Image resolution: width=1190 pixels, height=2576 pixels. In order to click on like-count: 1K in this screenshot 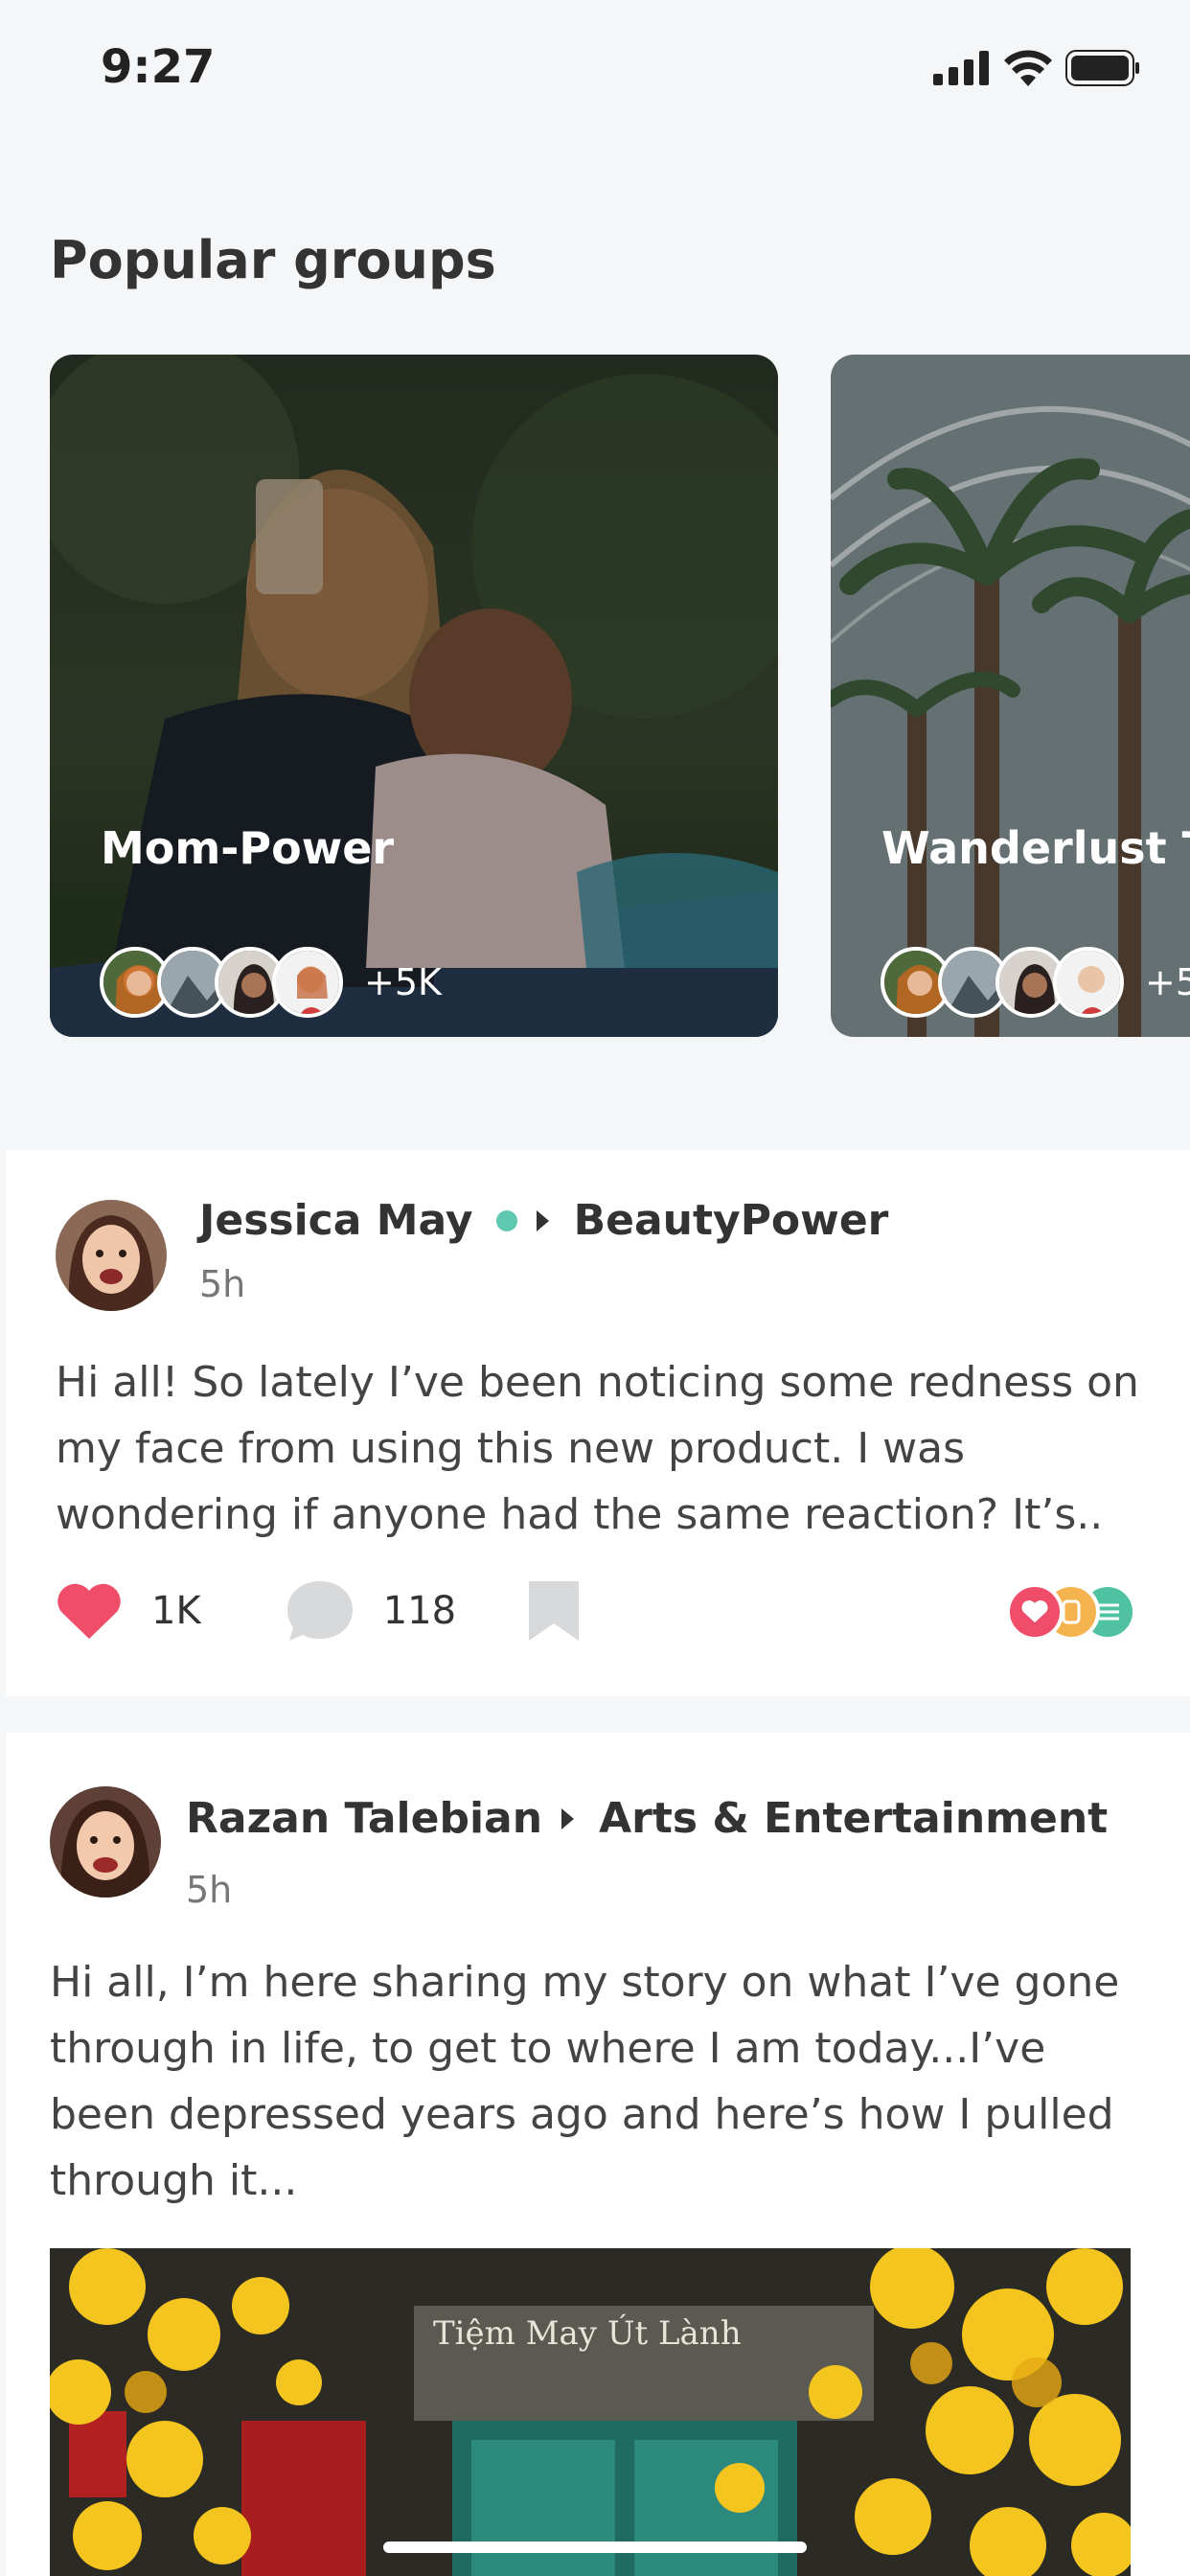, I will do `click(176, 1611)`.